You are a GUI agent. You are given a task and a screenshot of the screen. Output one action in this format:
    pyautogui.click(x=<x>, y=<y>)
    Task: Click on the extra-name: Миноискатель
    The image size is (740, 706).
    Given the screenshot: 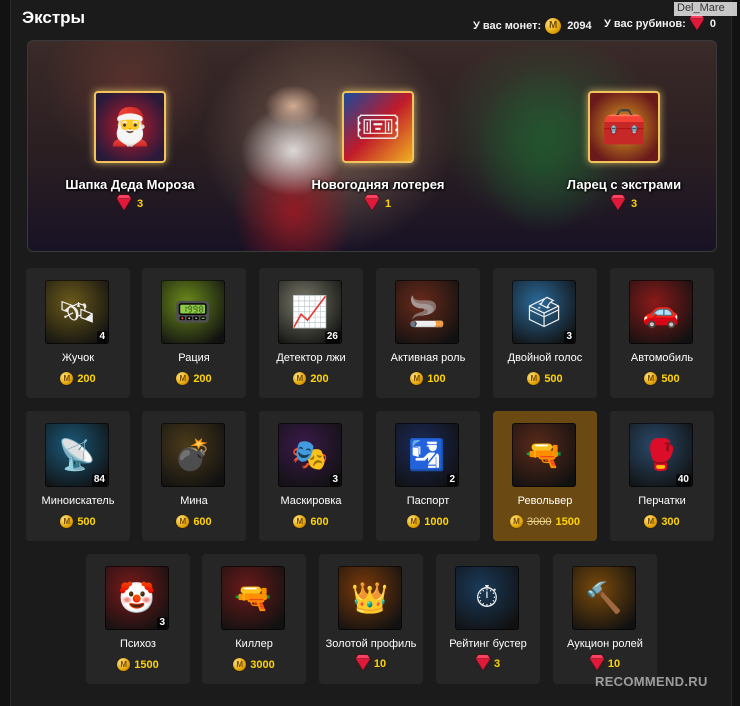 What is the action you would take?
    pyautogui.click(x=78, y=501)
    